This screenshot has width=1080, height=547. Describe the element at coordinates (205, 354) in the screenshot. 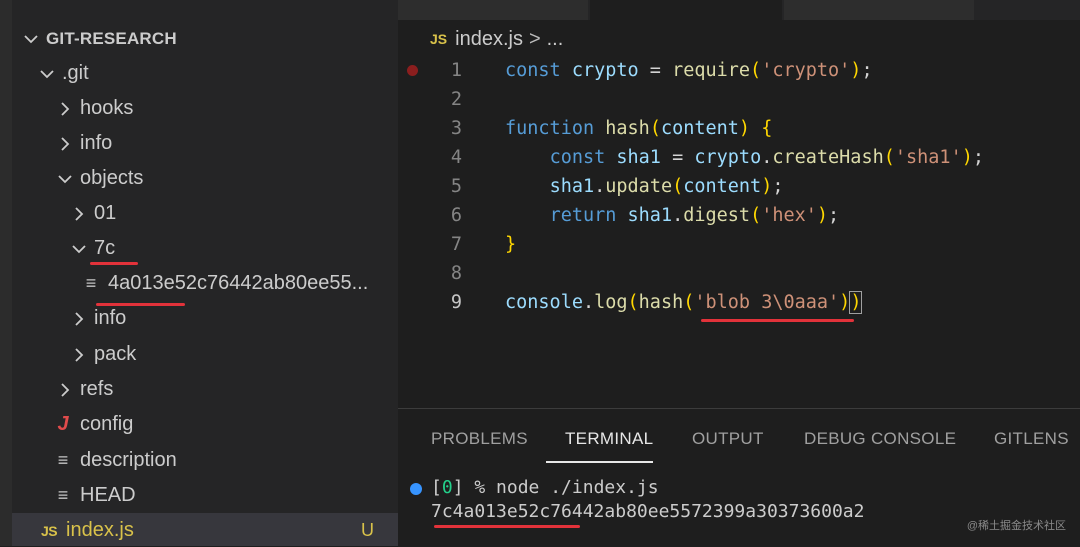

I see `tree-folder-pack: pack` at that location.